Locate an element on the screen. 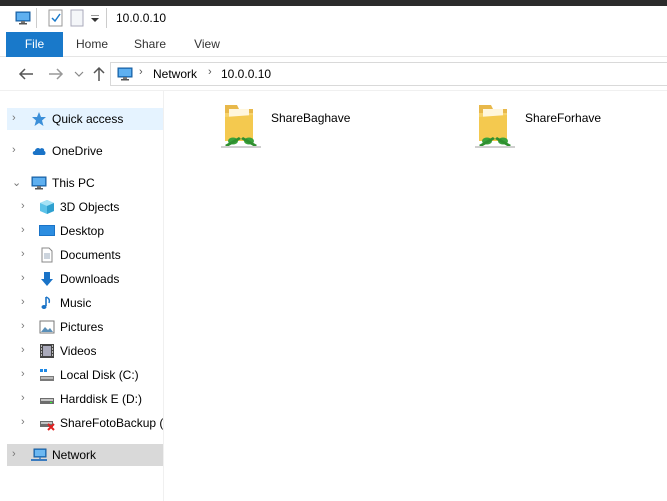  sidebar-item-harddisk-e: › Harddisk E (D:) is located at coordinates (85, 399).